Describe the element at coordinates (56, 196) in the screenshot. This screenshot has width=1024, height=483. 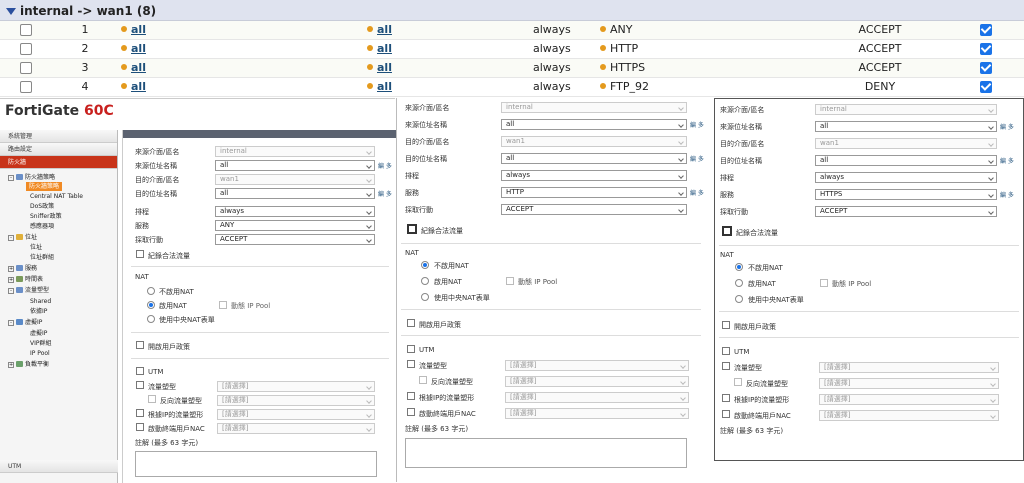
I see `tree-item-central-nat: Central NAT Table` at that location.